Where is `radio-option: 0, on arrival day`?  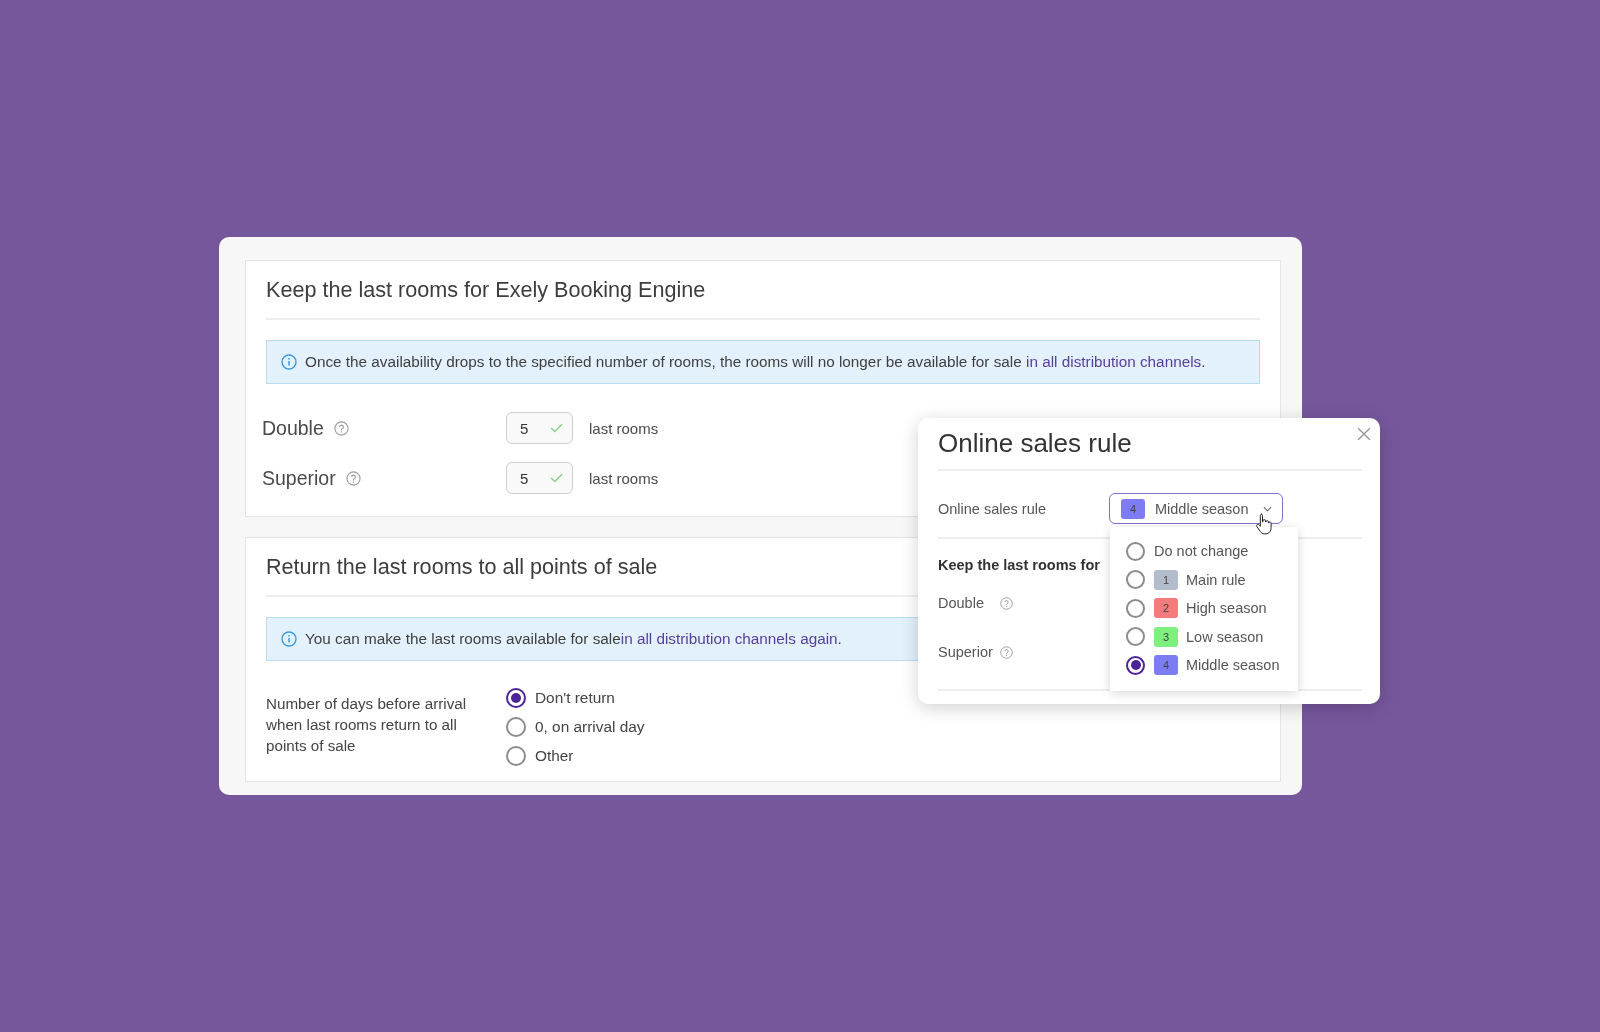
radio-option: 0, on arrival day is located at coordinates (575, 727).